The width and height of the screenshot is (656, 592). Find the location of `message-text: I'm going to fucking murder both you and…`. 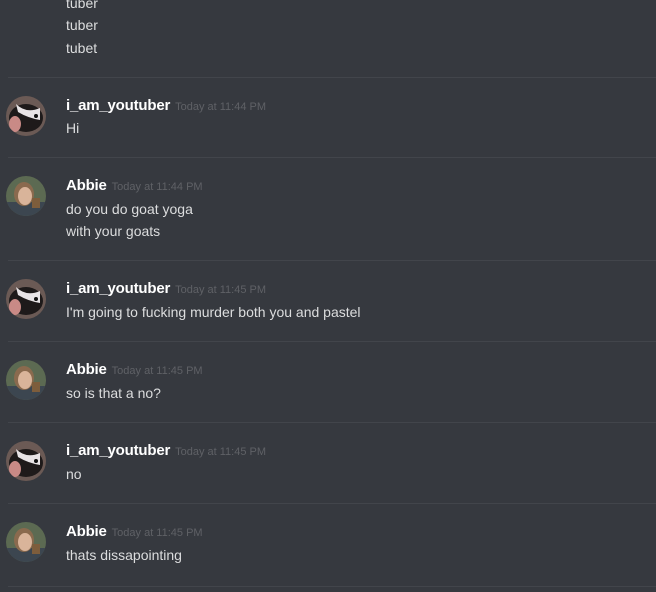

message-text: I'm going to fucking murder both you and… is located at coordinates (213, 312).